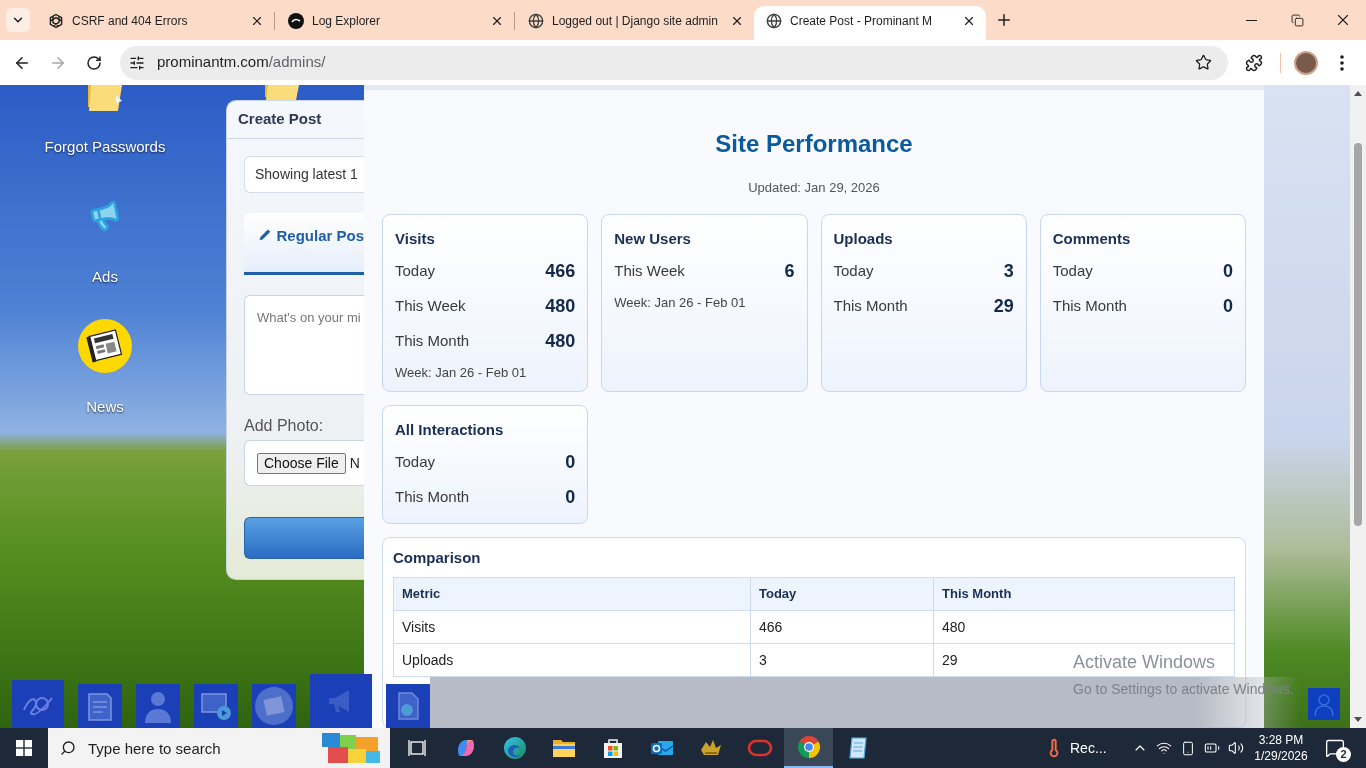 The image size is (1366, 768). I want to click on desktop-icon-label: Forgot Passwords, so click(105, 147).